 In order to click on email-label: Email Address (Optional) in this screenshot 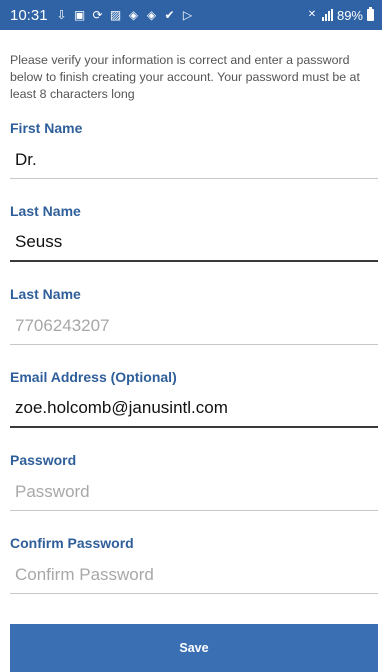, I will do `click(93, 377)`.